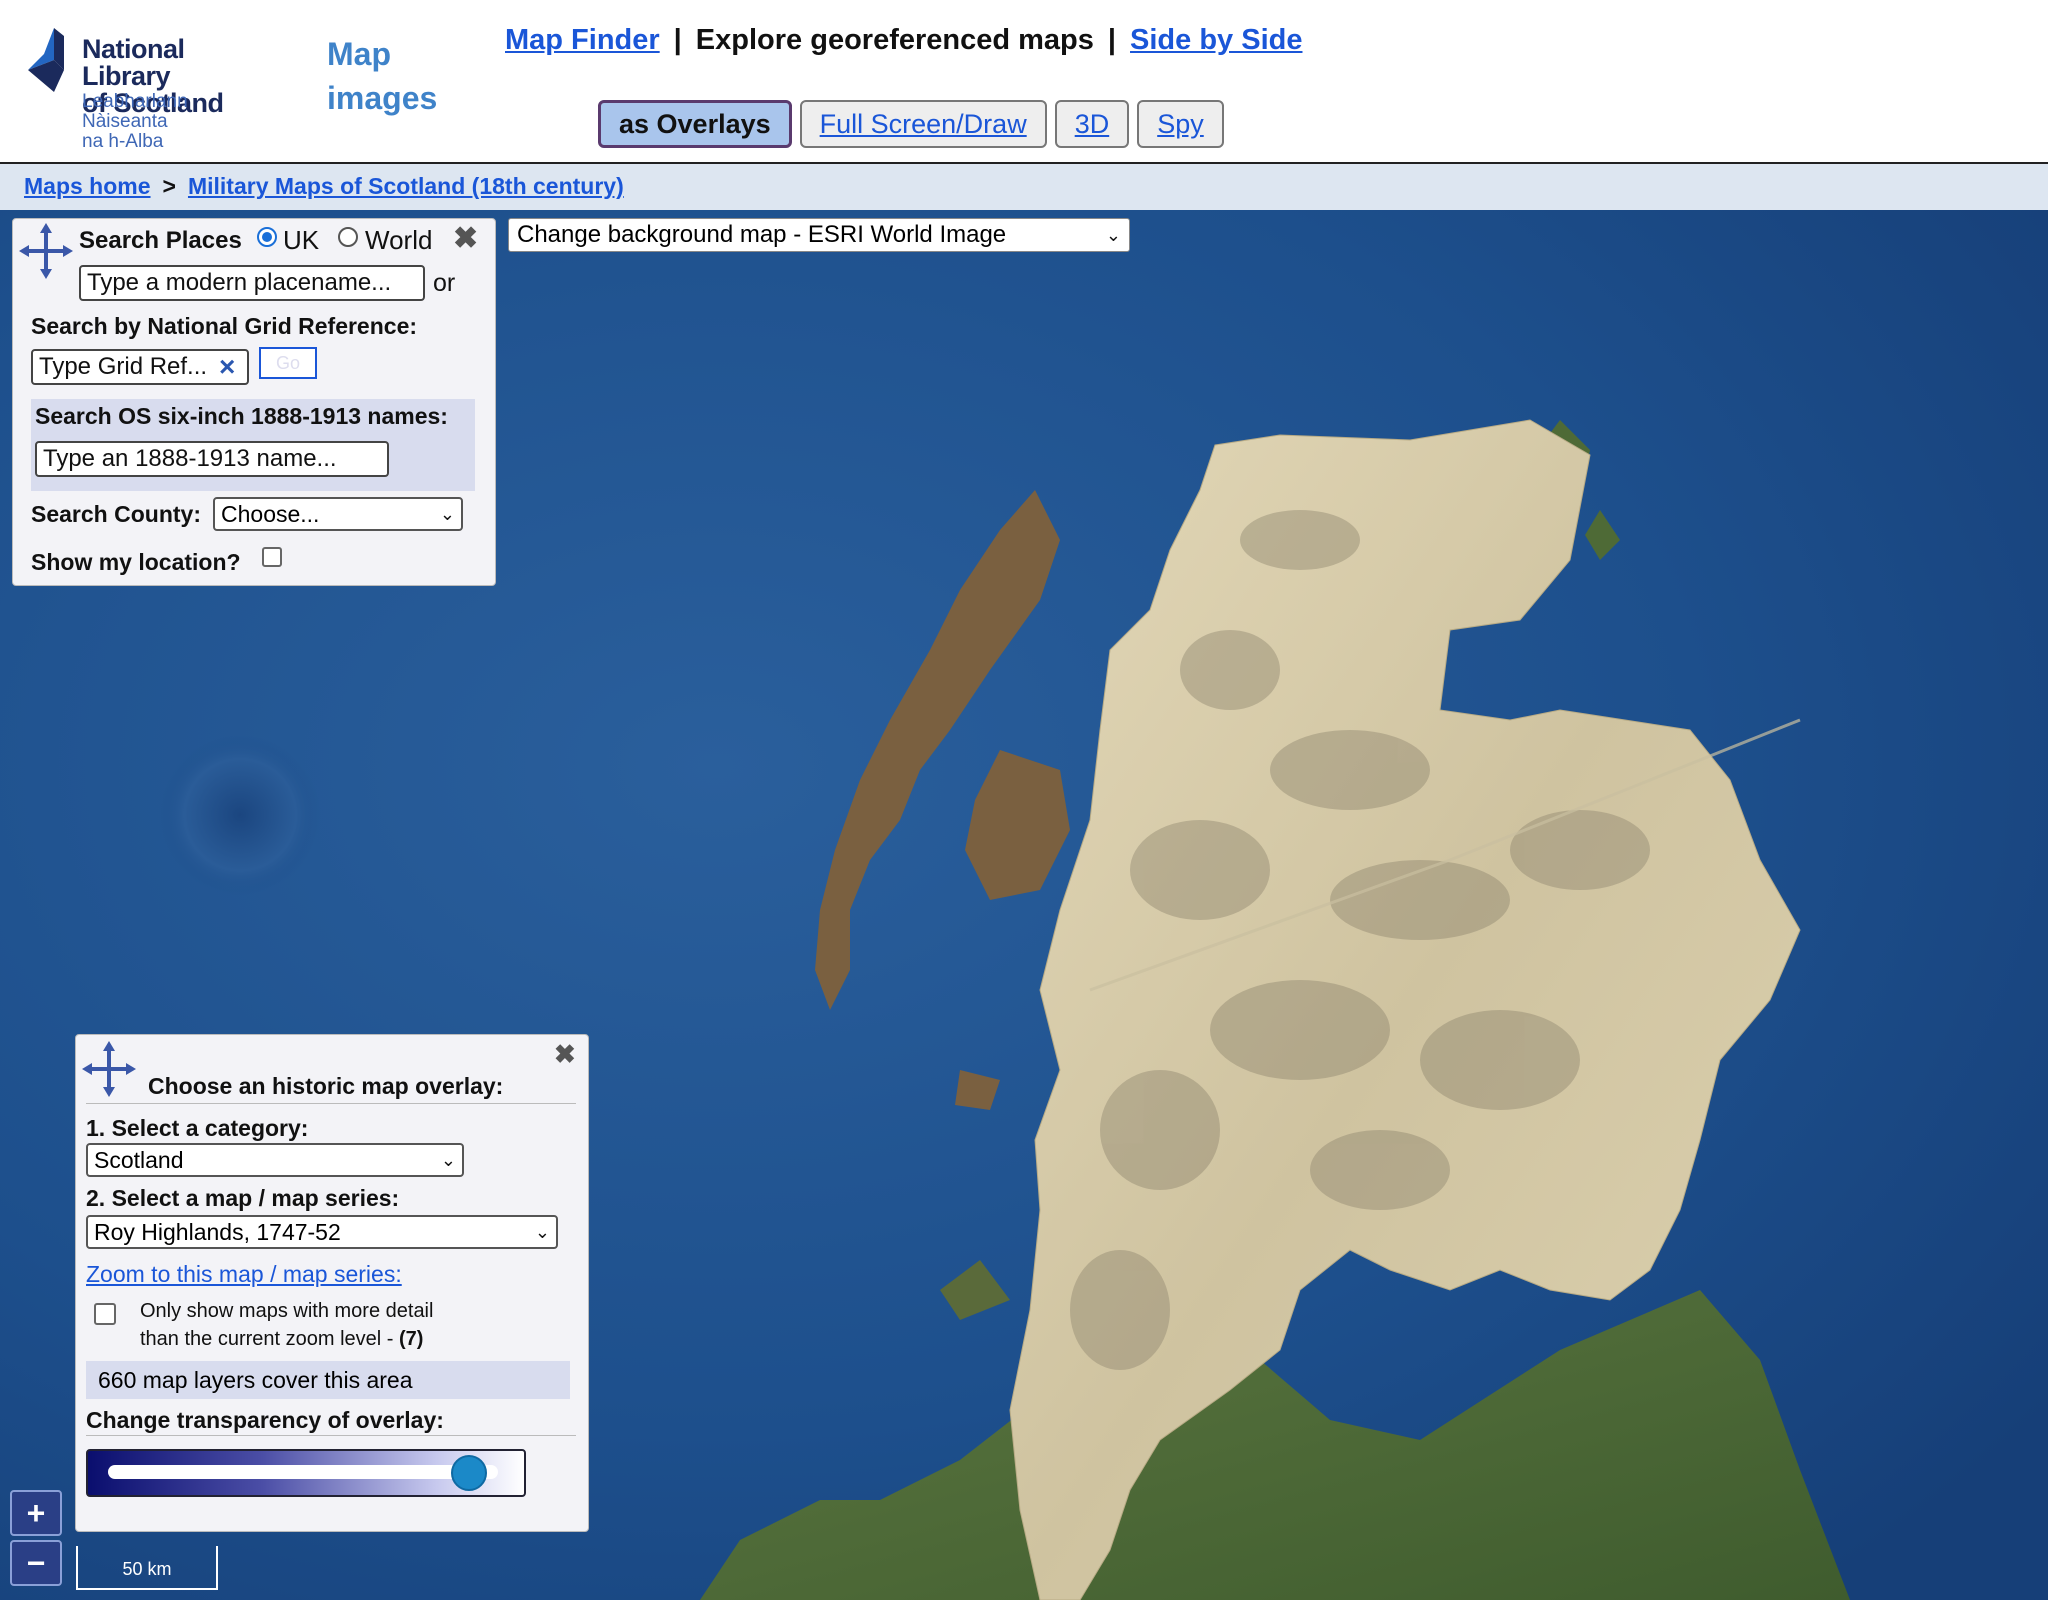  What do you see at coordinates (133, 62) in the screenshot?
I see `logo-line-1: National Library` at bounding box center [133, 62].